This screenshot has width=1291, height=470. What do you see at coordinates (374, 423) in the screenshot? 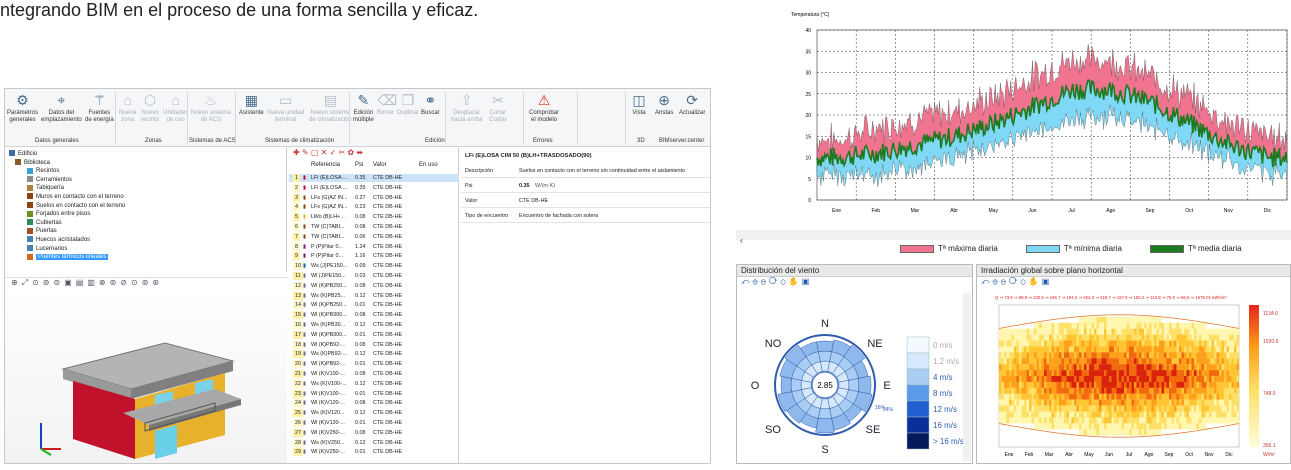
I see `table-row: 26 ▮ Wl (K)V120-... 0.01 CTE DB-HE` at bounding box center [374, 423].